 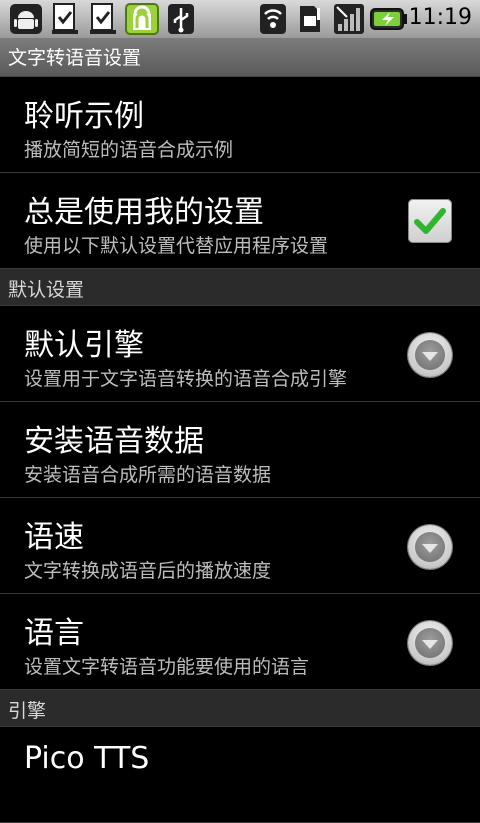 I want to click on signal-bars-icon, so click(x=349, y=19).